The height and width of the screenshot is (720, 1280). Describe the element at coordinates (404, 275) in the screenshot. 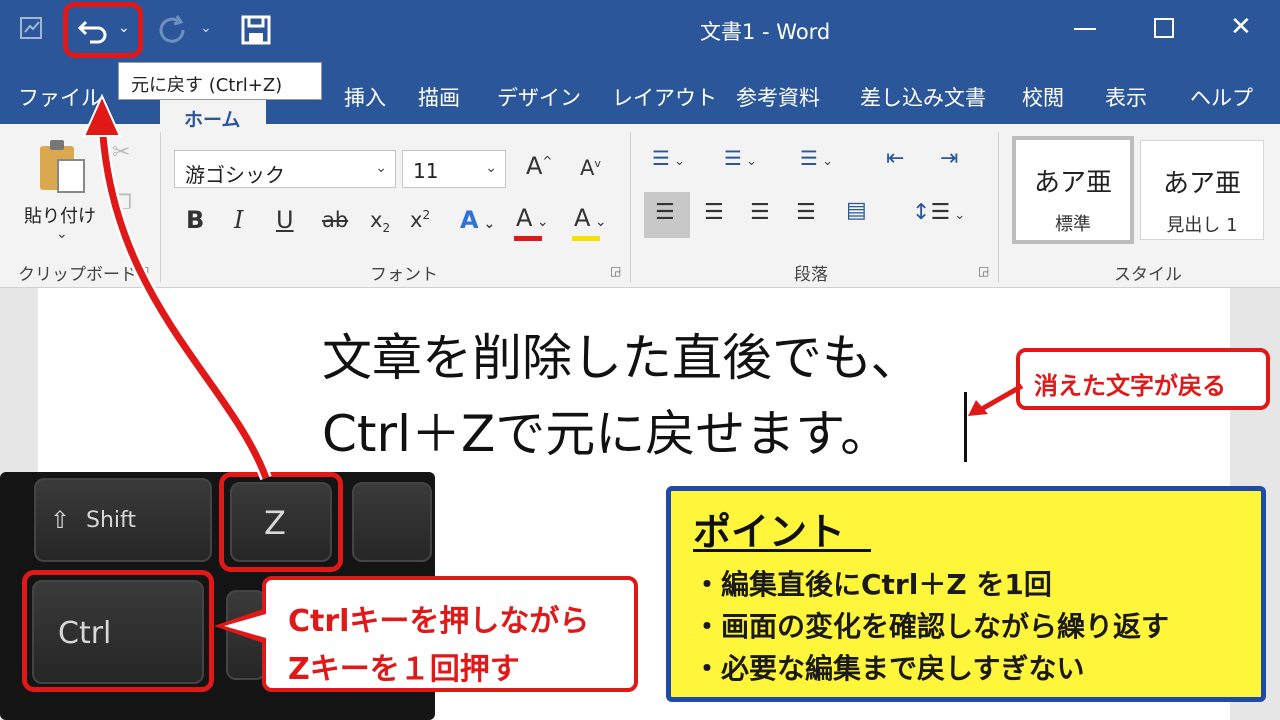

I see `font-group-label: フォント` at that location.